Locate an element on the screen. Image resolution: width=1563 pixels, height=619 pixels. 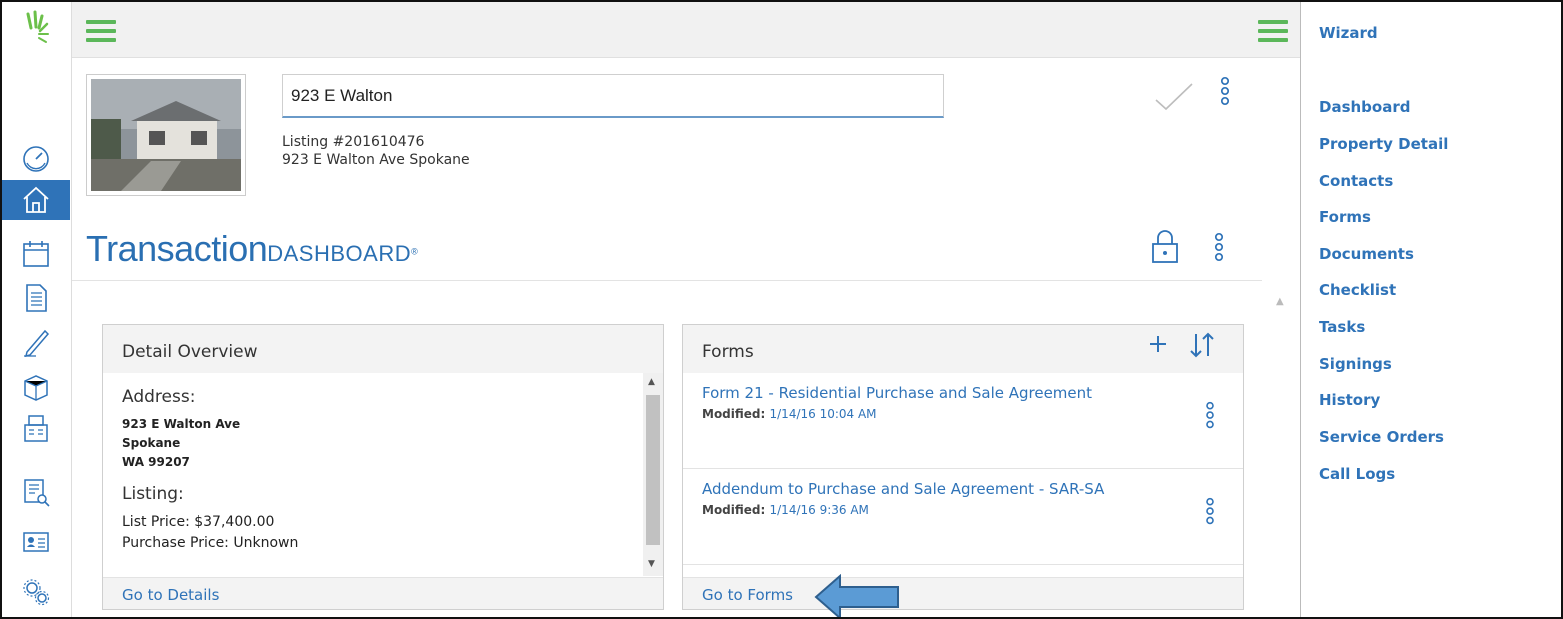
transaction-dashboard-logo: TransactionDASHBOARD® is located at coordinates (252, 249).